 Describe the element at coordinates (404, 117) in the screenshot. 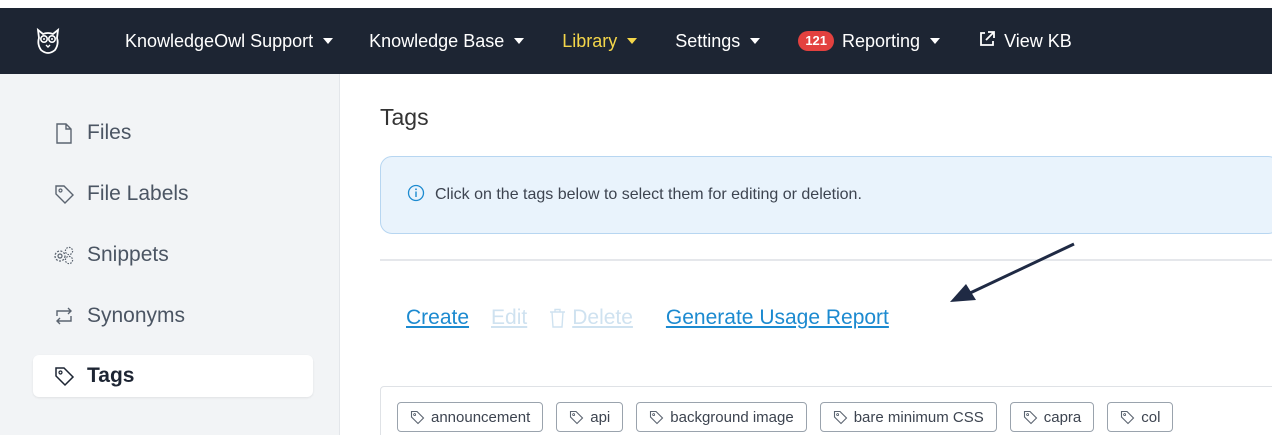

I see `page-title: Tags` at that location.